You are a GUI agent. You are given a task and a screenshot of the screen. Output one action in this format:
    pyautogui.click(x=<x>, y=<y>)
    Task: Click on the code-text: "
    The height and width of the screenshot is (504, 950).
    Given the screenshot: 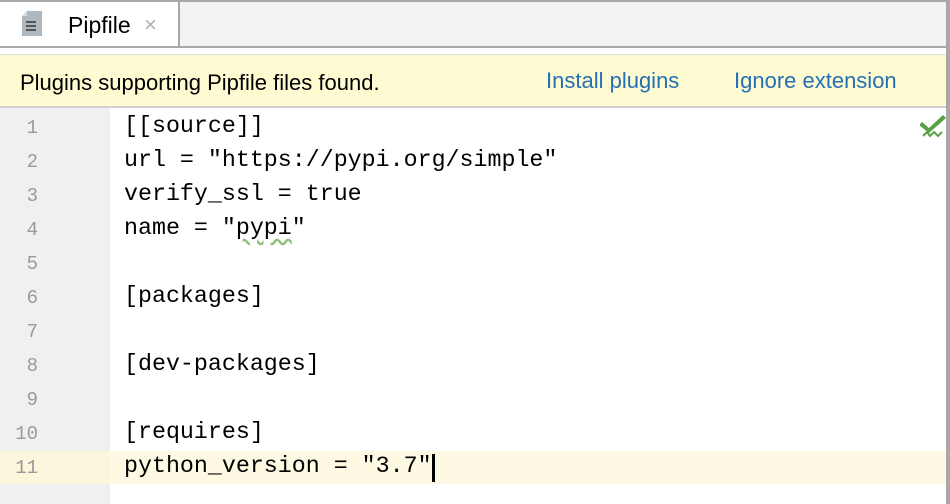 What is the action you would take?
    pyautogui.click(x=298, y=228)
    